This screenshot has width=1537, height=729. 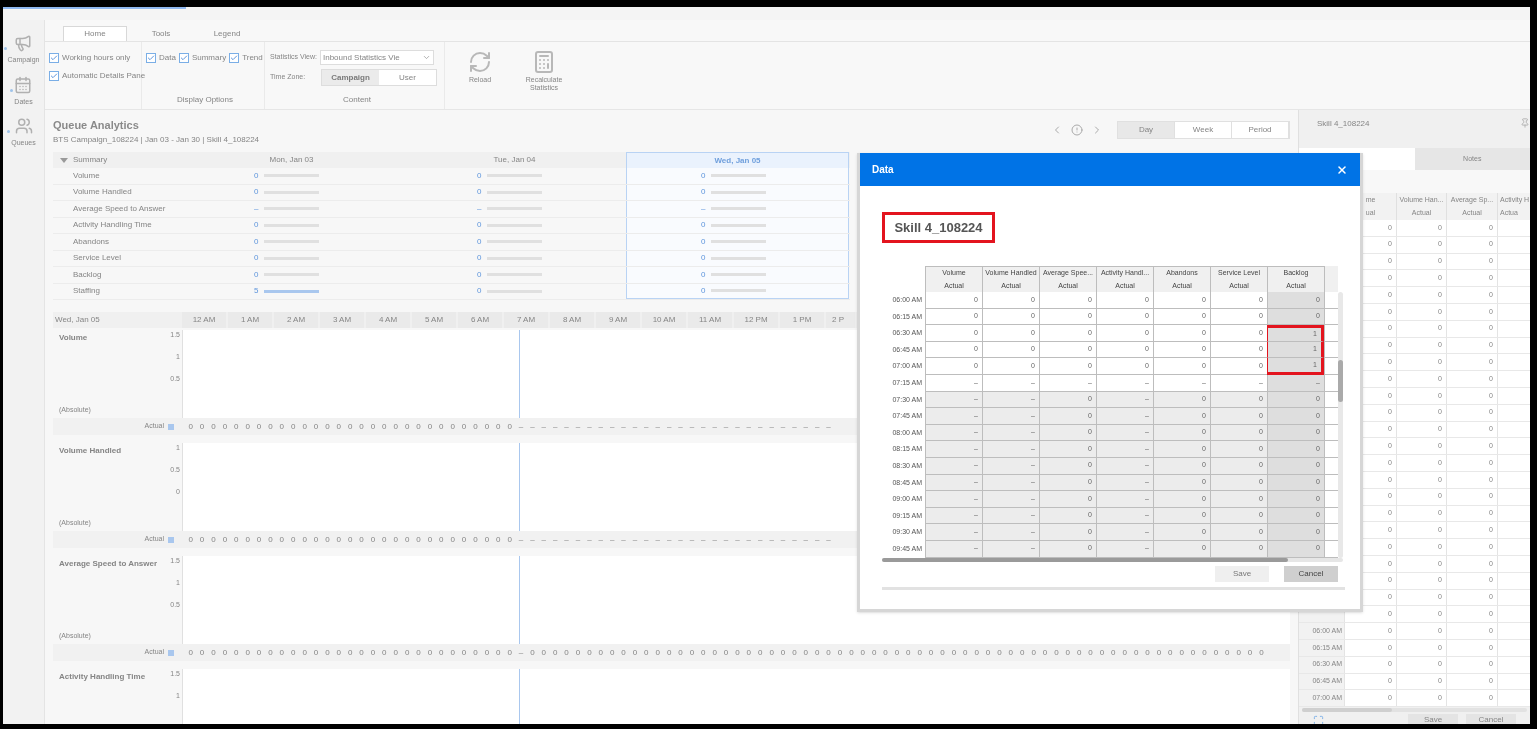 What do you see at coordinates (23, 126) in the screenshot?
I see `people-icon` at bounding box center [23, 126].